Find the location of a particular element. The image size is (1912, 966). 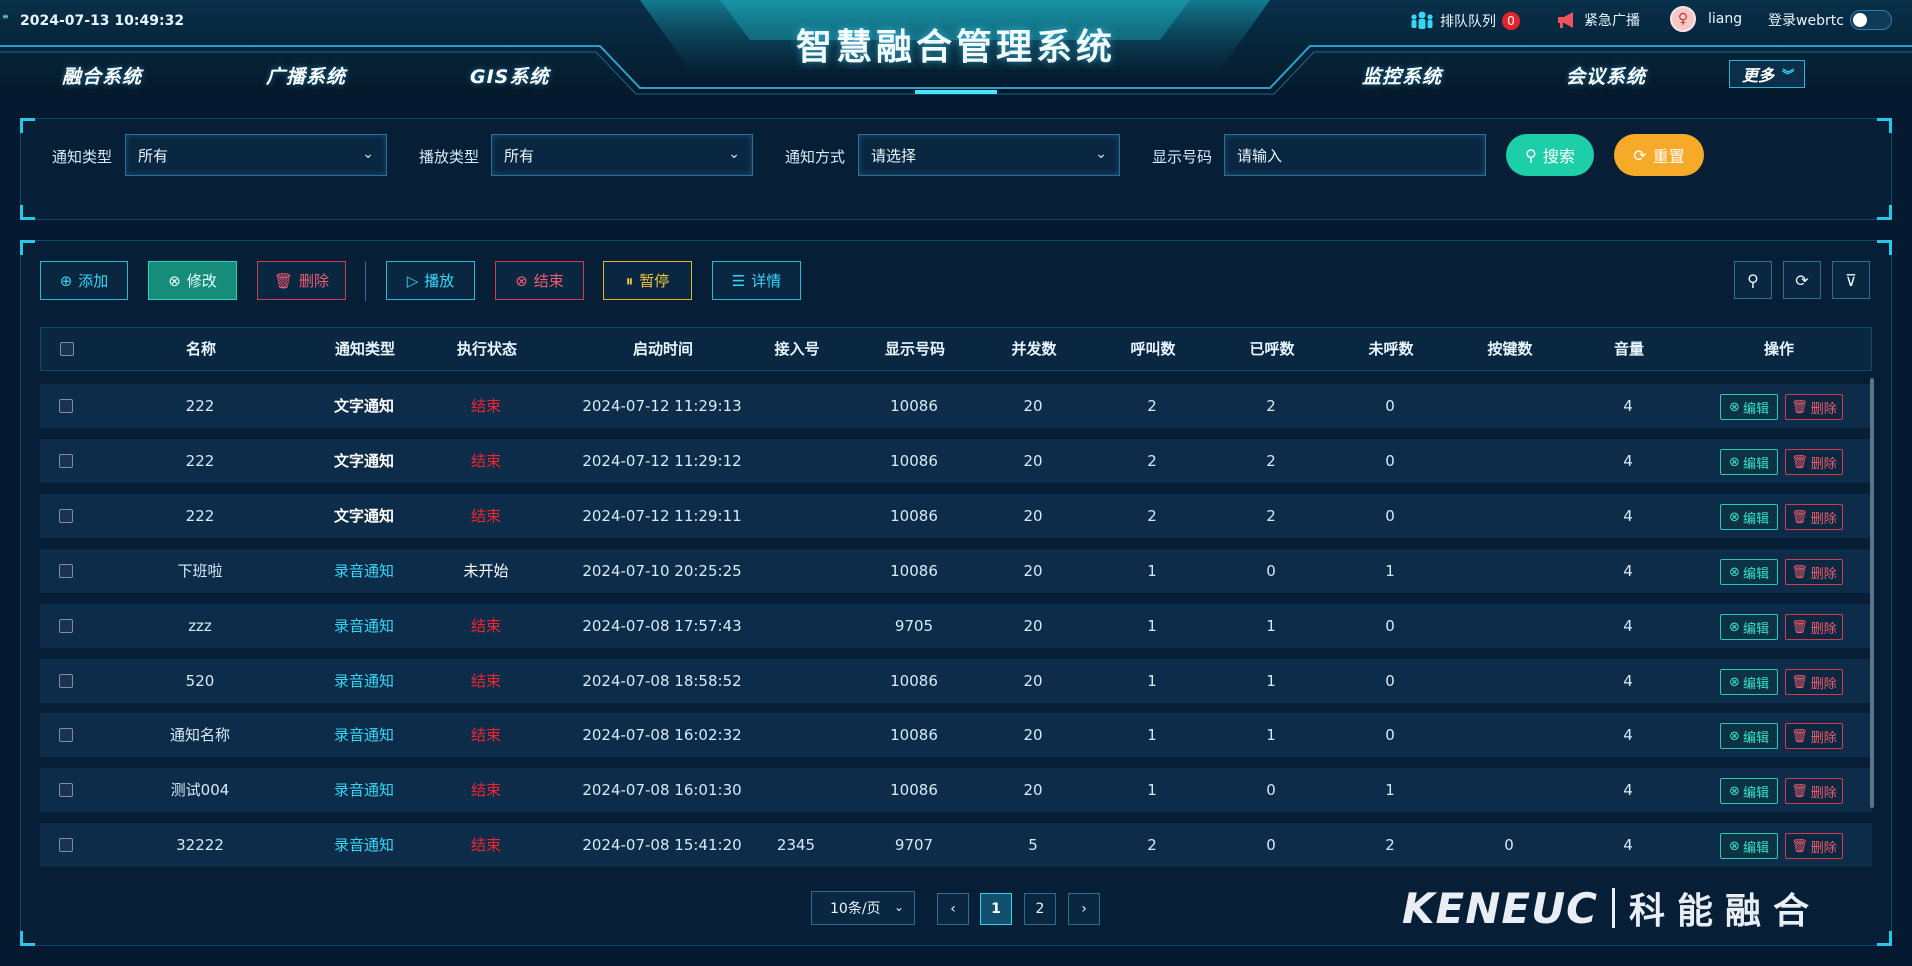

page-size-select: 10条/页 ⌄ is located at coordinates (863, 908).